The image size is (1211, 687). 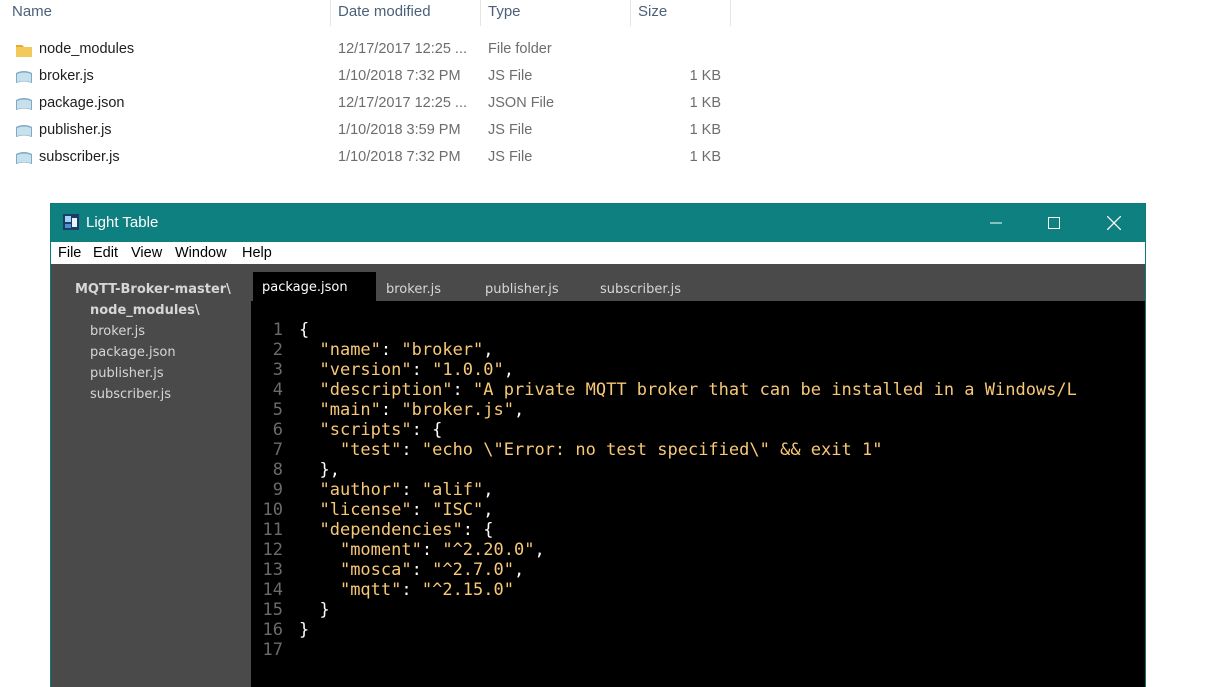 I want to click on menu-file: File, so click(x=69, y=253).